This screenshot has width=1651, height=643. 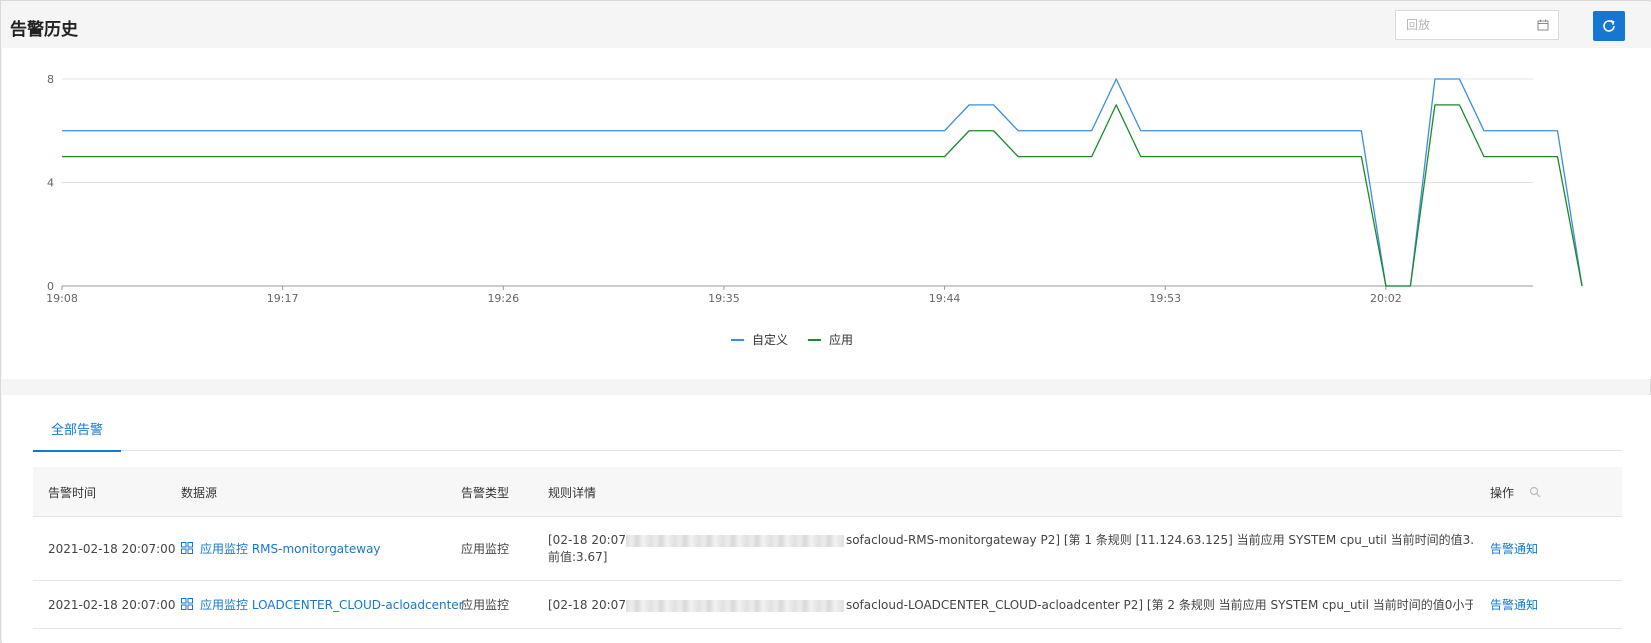 I want to click on x-tick-label: 19:26, so click(x=503, y=298).